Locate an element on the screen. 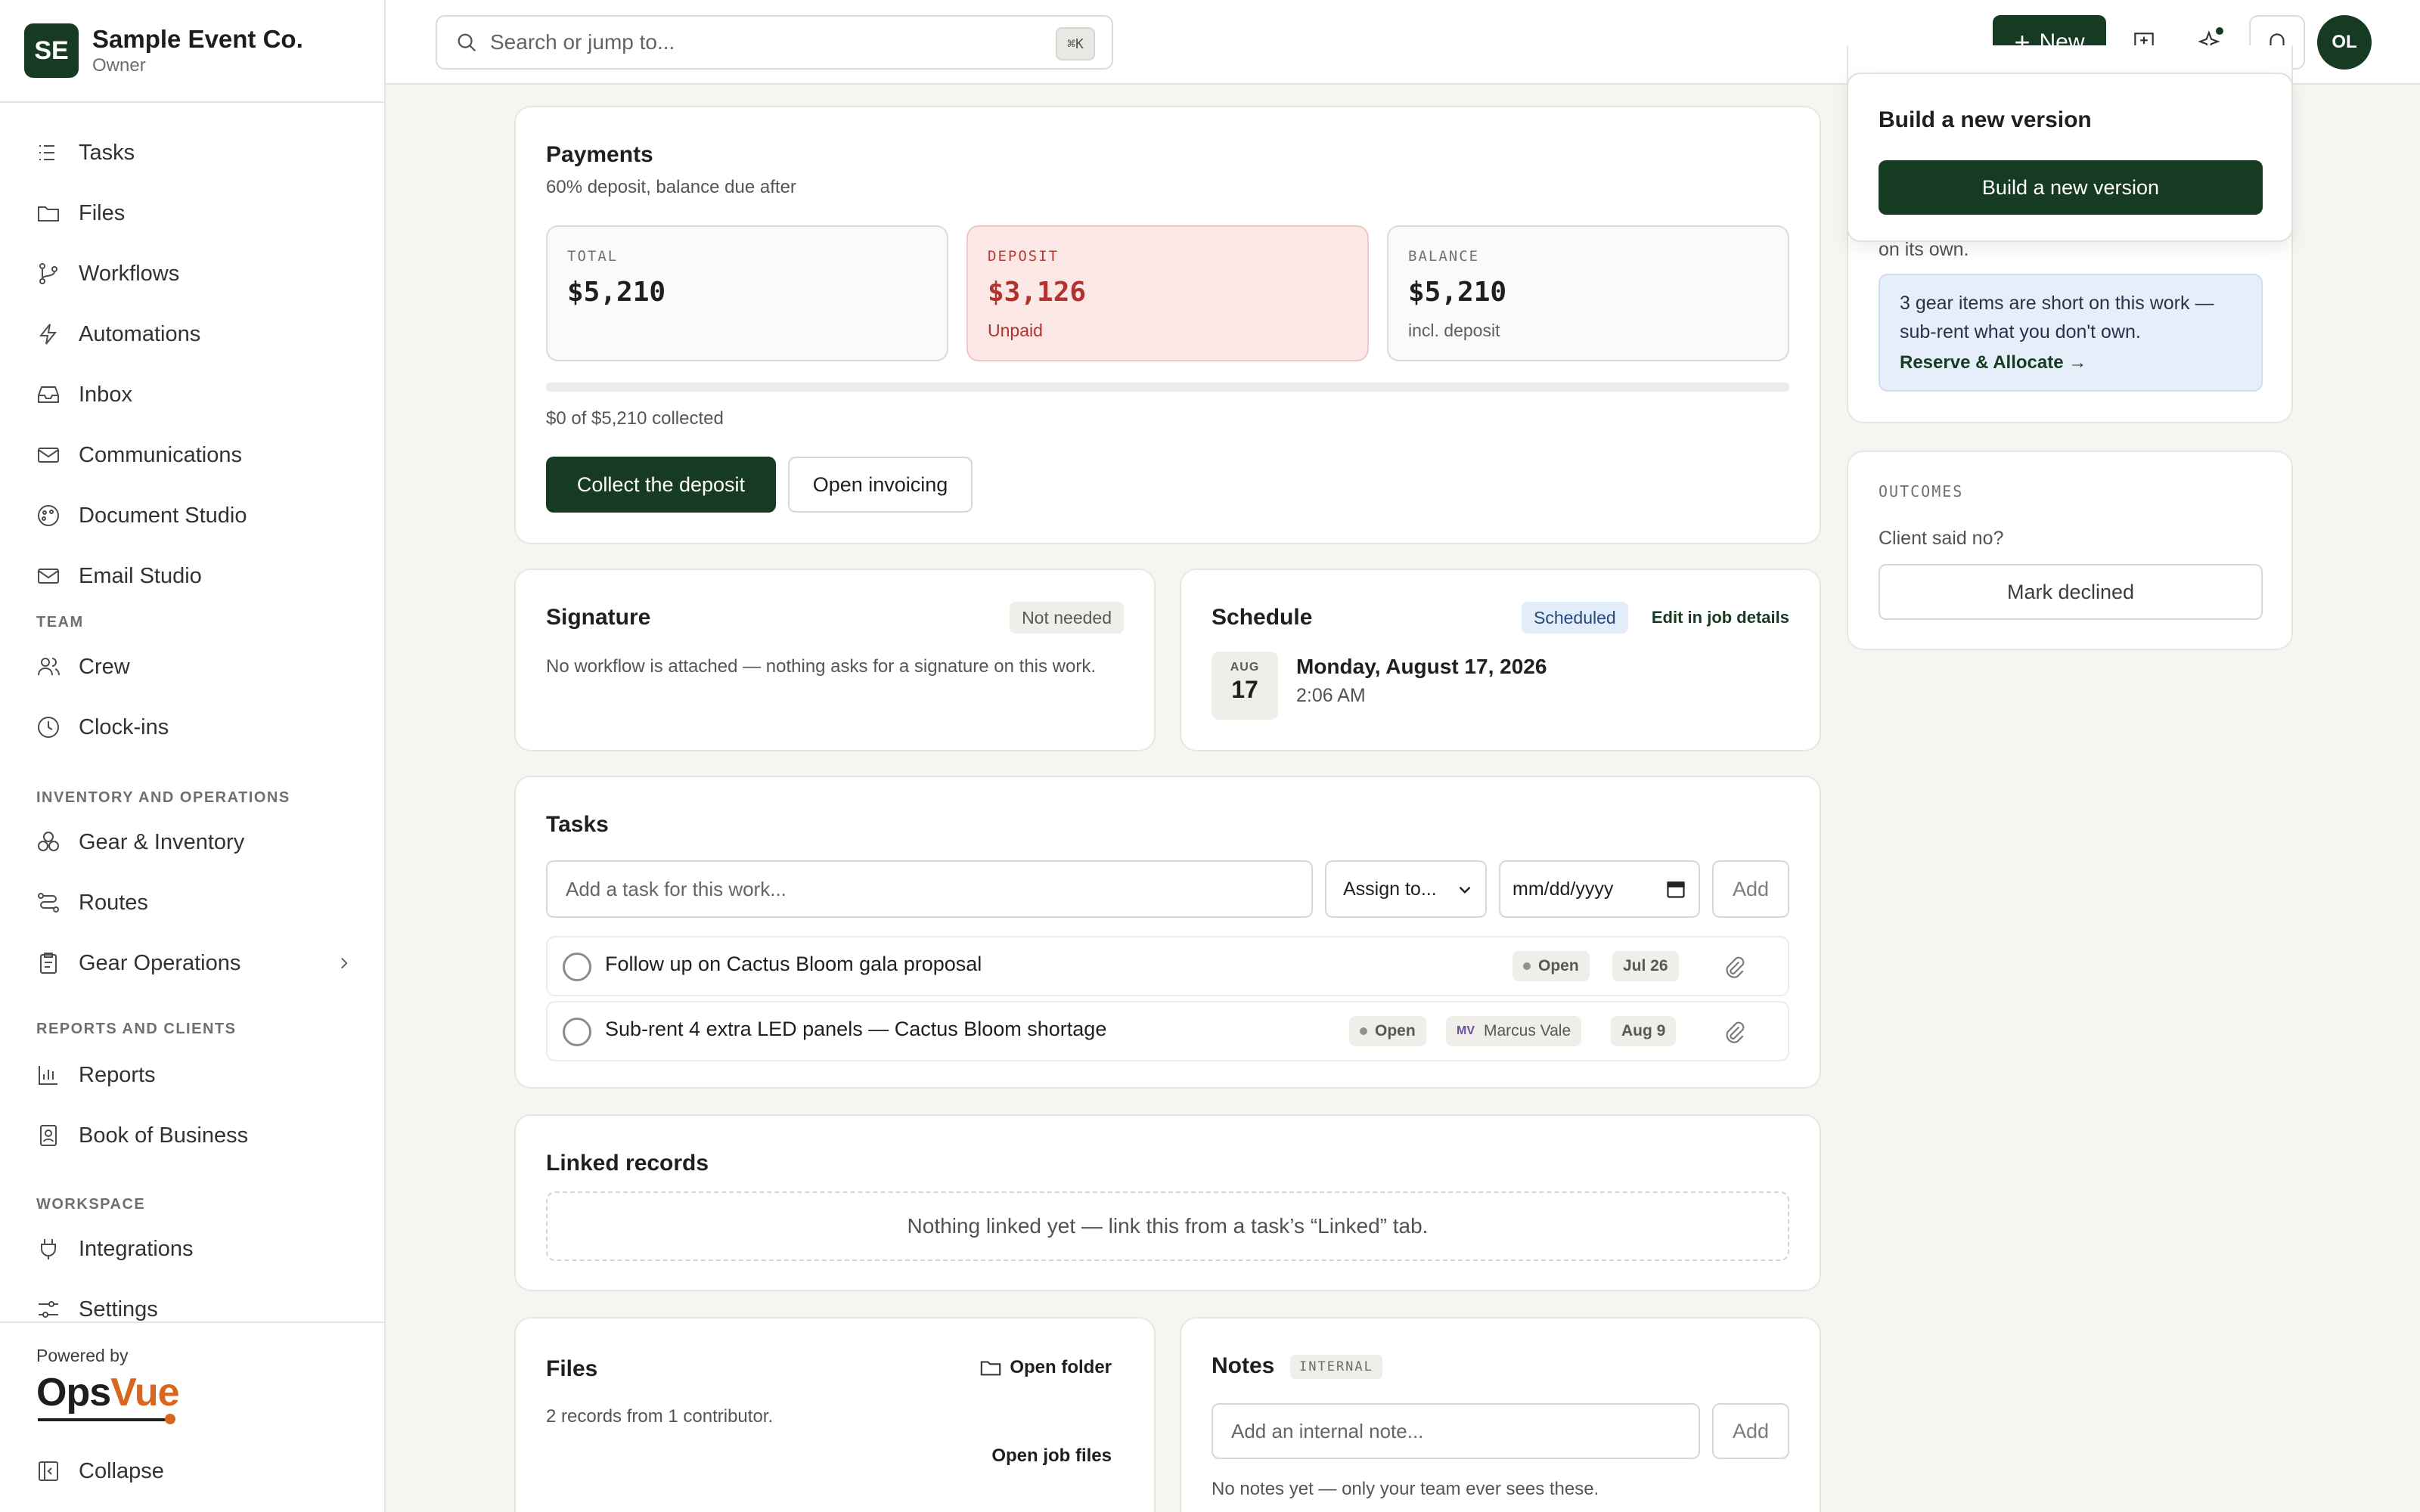  sidebar-item-label: Book of Business is located at coordinates (164, 1135).